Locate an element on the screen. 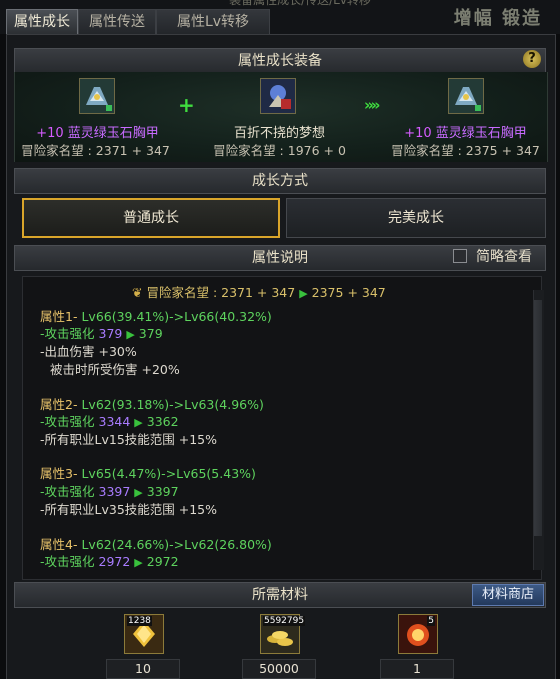  attr-2-stat-label: -攻击强化 is located at coordinates (67, 421).